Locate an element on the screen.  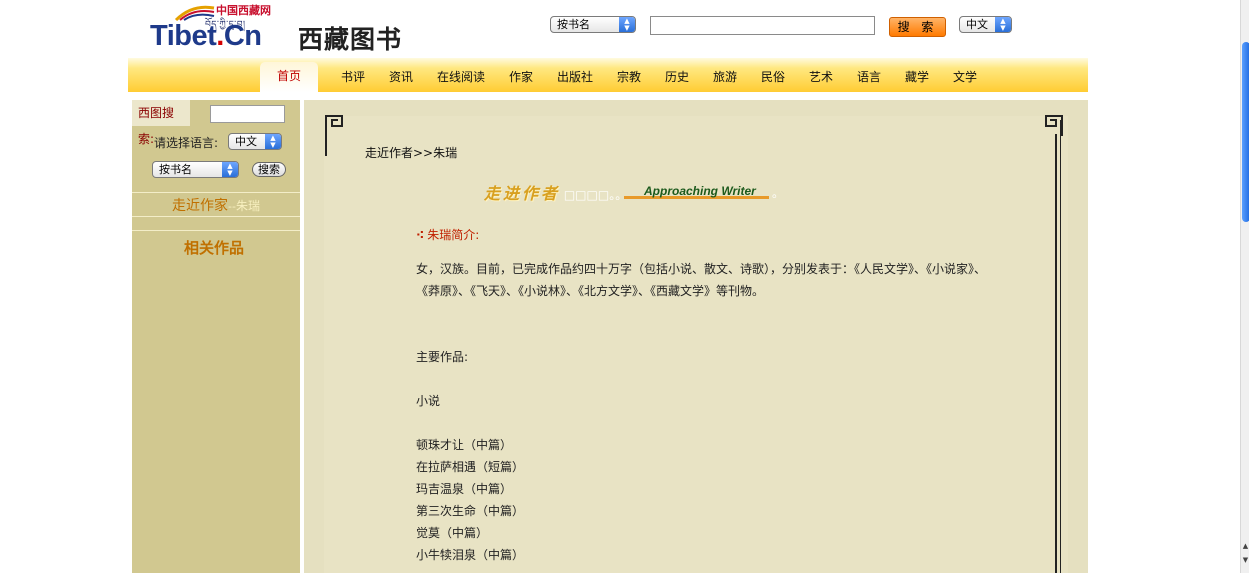
works-label: 主要作品: is located at coordinates (442, 357).